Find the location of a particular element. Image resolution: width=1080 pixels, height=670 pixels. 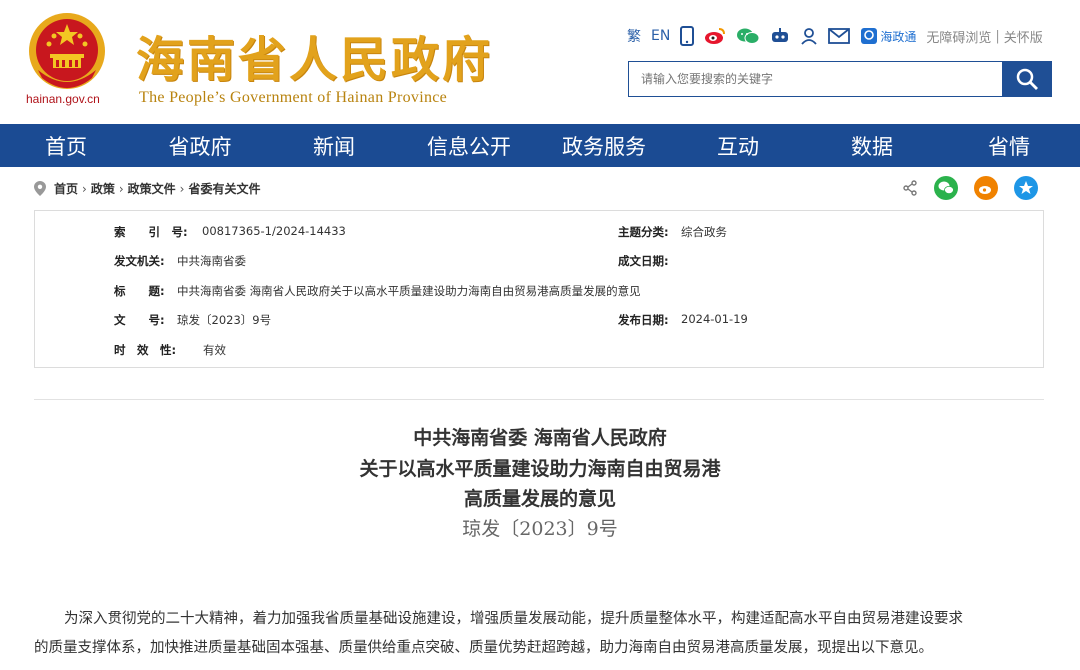

nav-item-province-info: 省情 is located at coordinates (1009, 145).